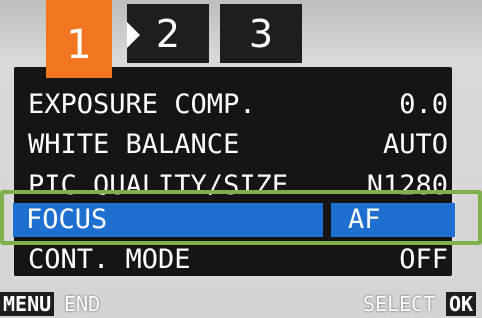  Describe the element at coordinates (364, 219) in the screenshot. I see `menu-item-value: AF` at that location.